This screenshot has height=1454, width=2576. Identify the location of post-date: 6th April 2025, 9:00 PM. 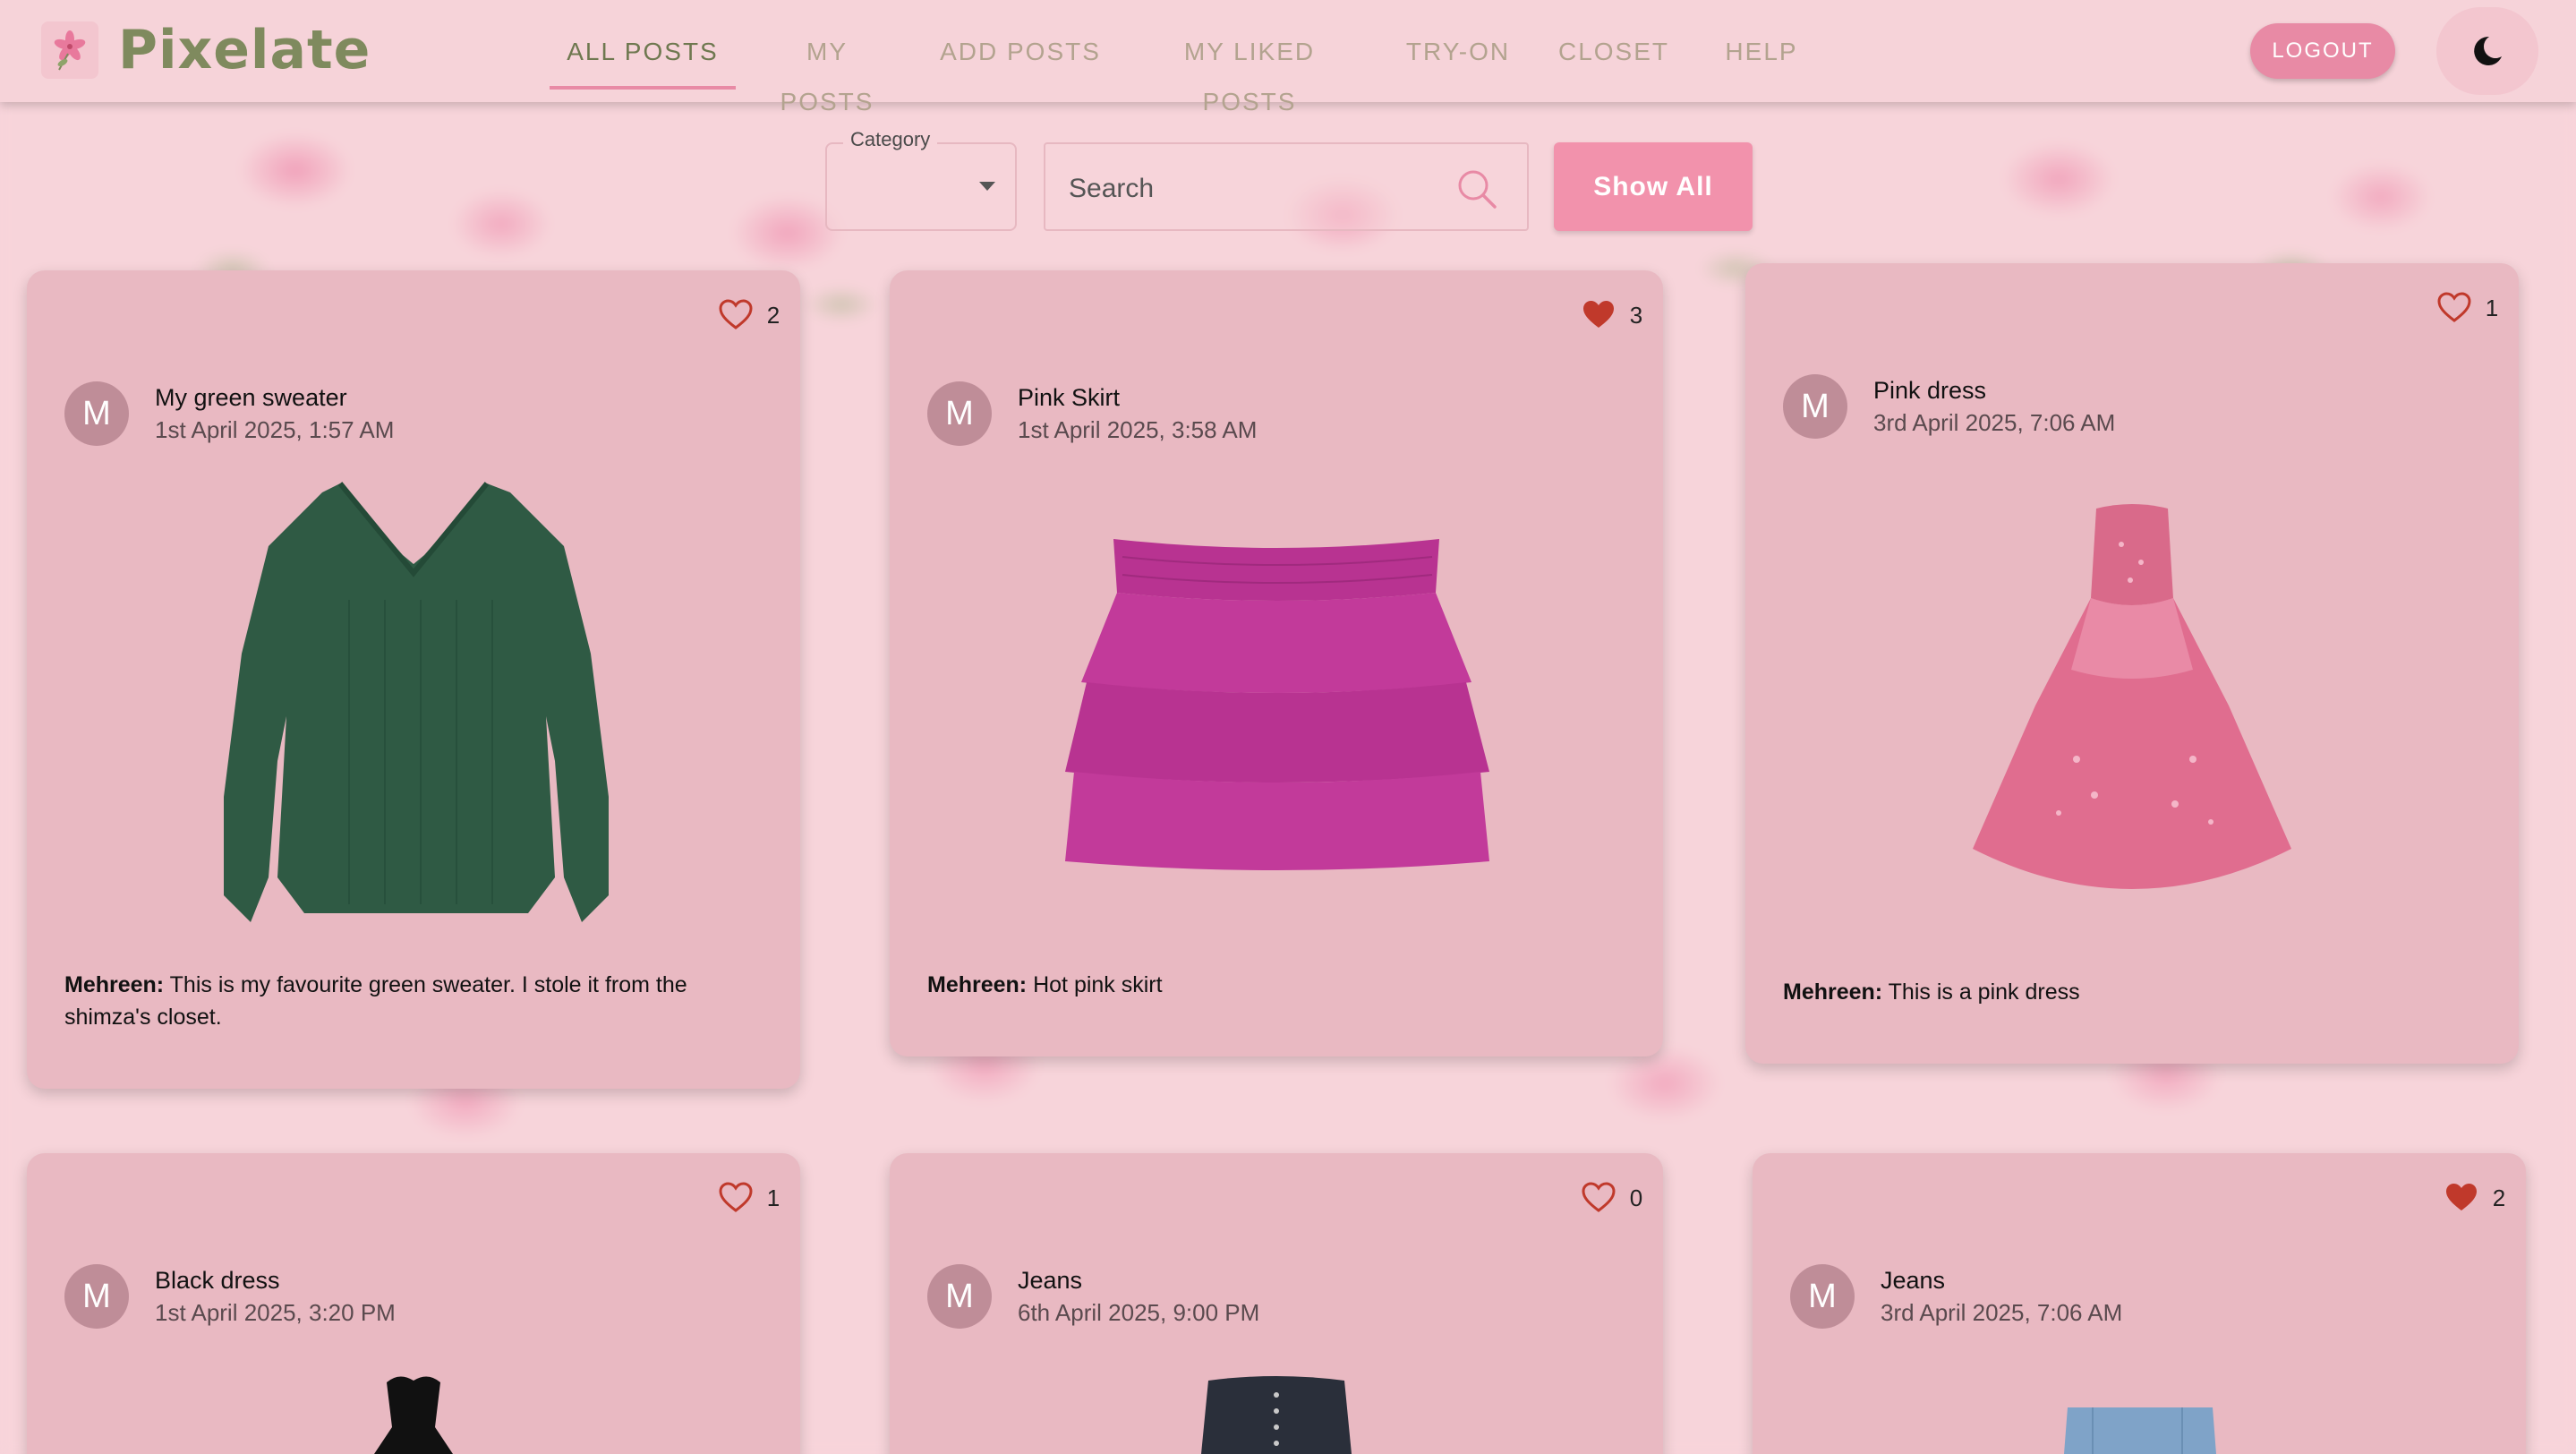
(1139, 1312).